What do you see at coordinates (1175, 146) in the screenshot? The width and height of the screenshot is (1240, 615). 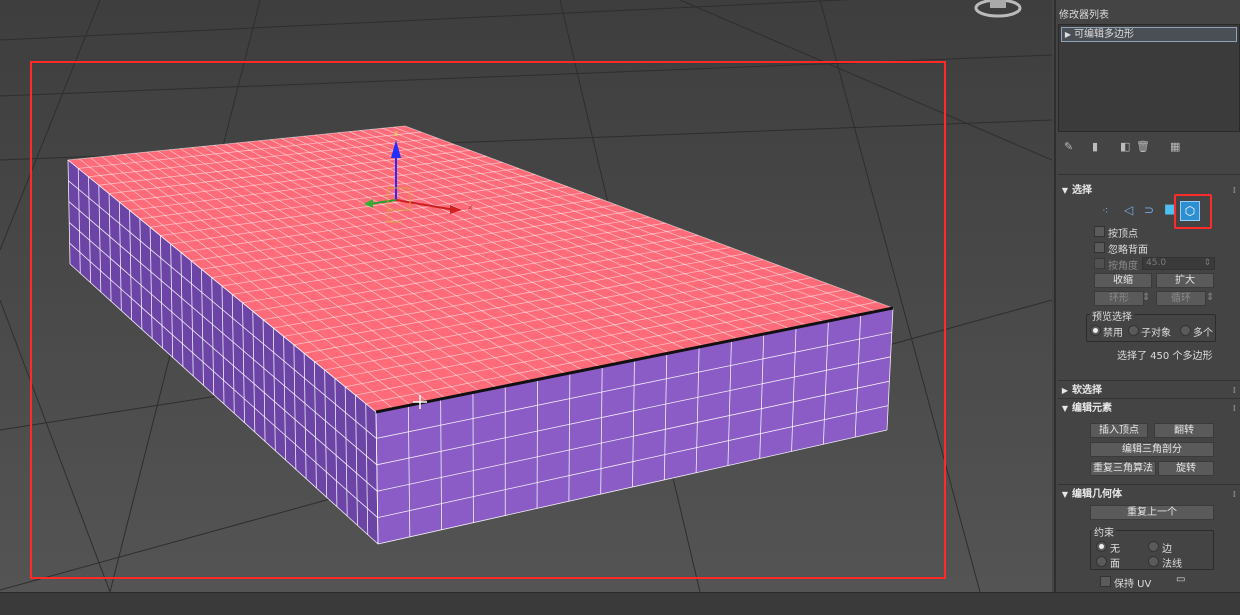 I see `configure-sets-icon: ▦` at bounding box center [1175, 146].